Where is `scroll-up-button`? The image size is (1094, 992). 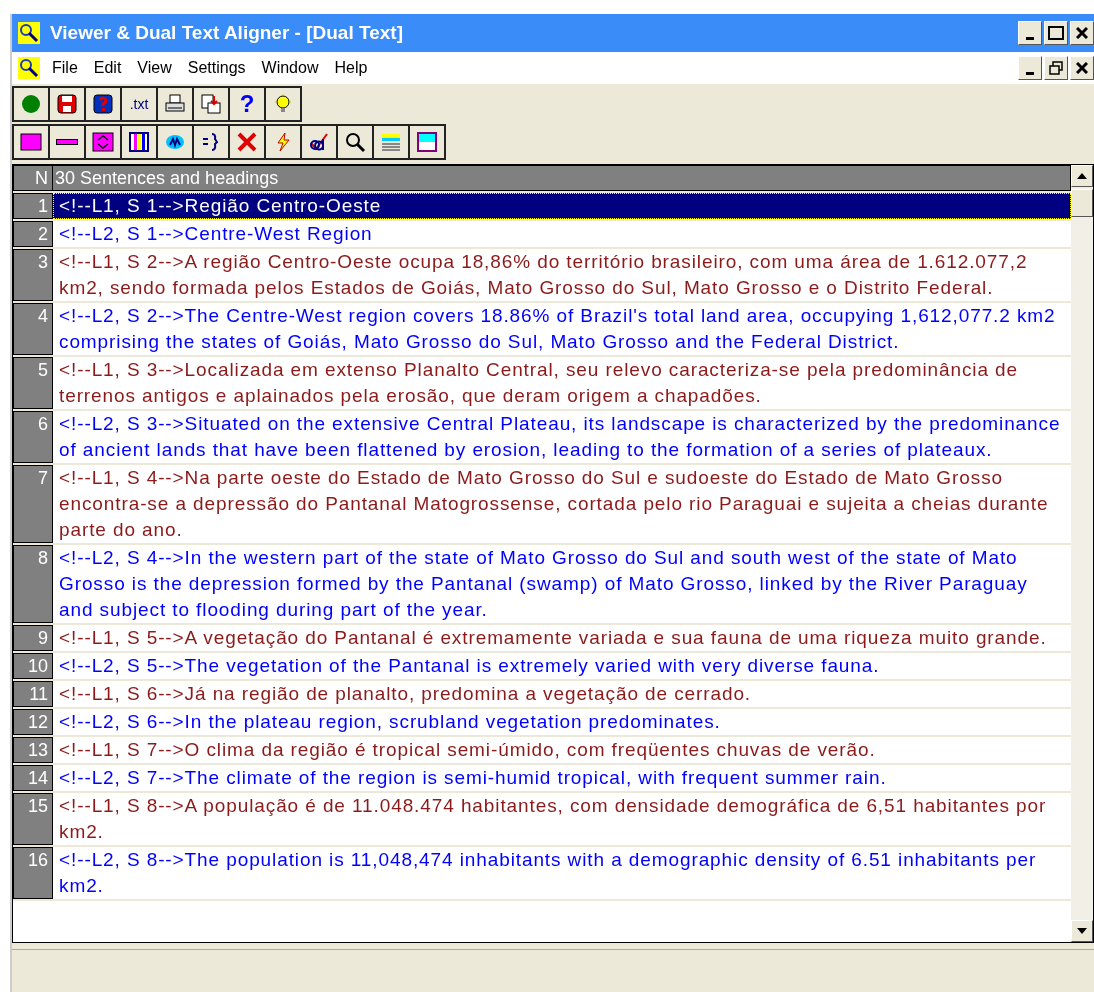 scroll-up-button is located at coordinates (1082, 176).